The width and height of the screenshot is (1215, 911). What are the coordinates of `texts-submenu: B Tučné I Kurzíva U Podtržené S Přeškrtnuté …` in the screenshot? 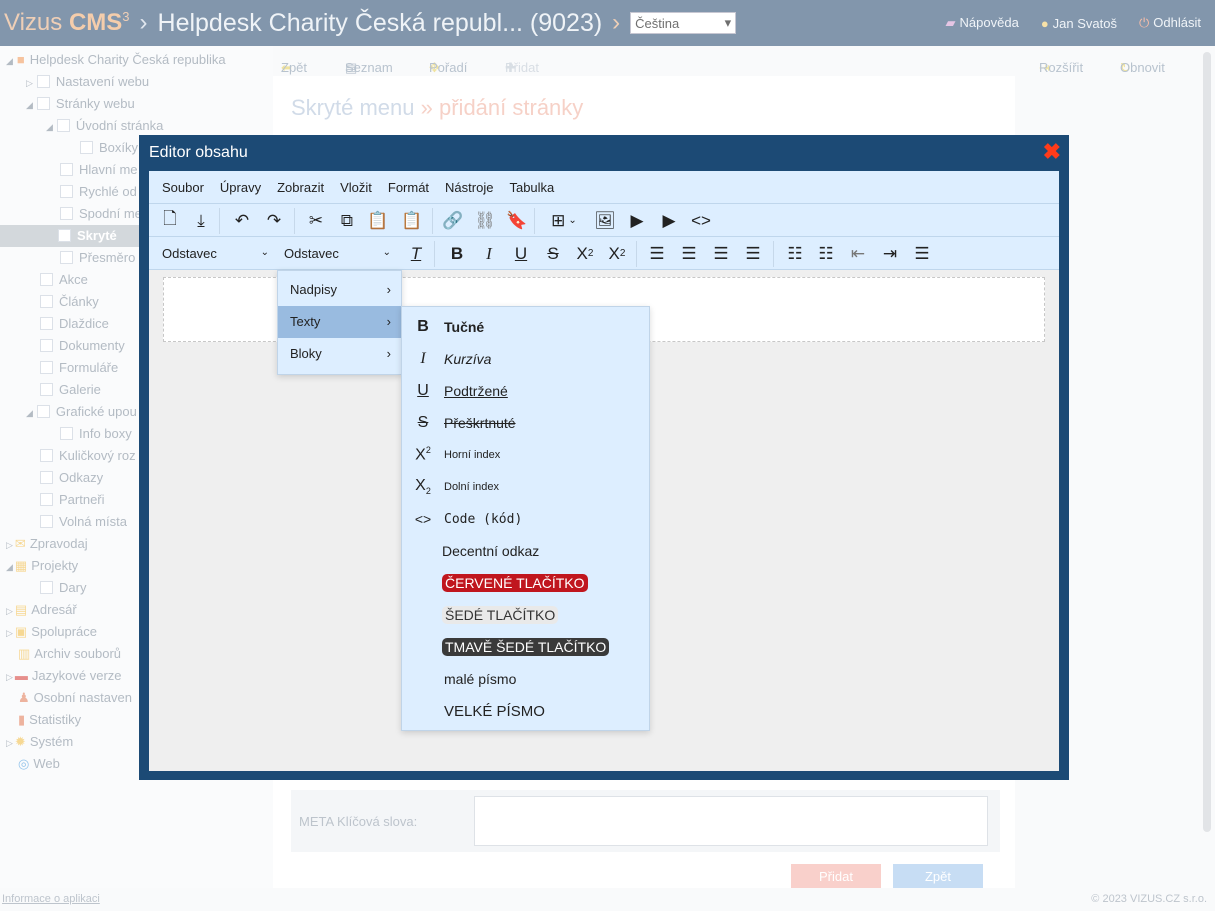 It's located at (525, 518).